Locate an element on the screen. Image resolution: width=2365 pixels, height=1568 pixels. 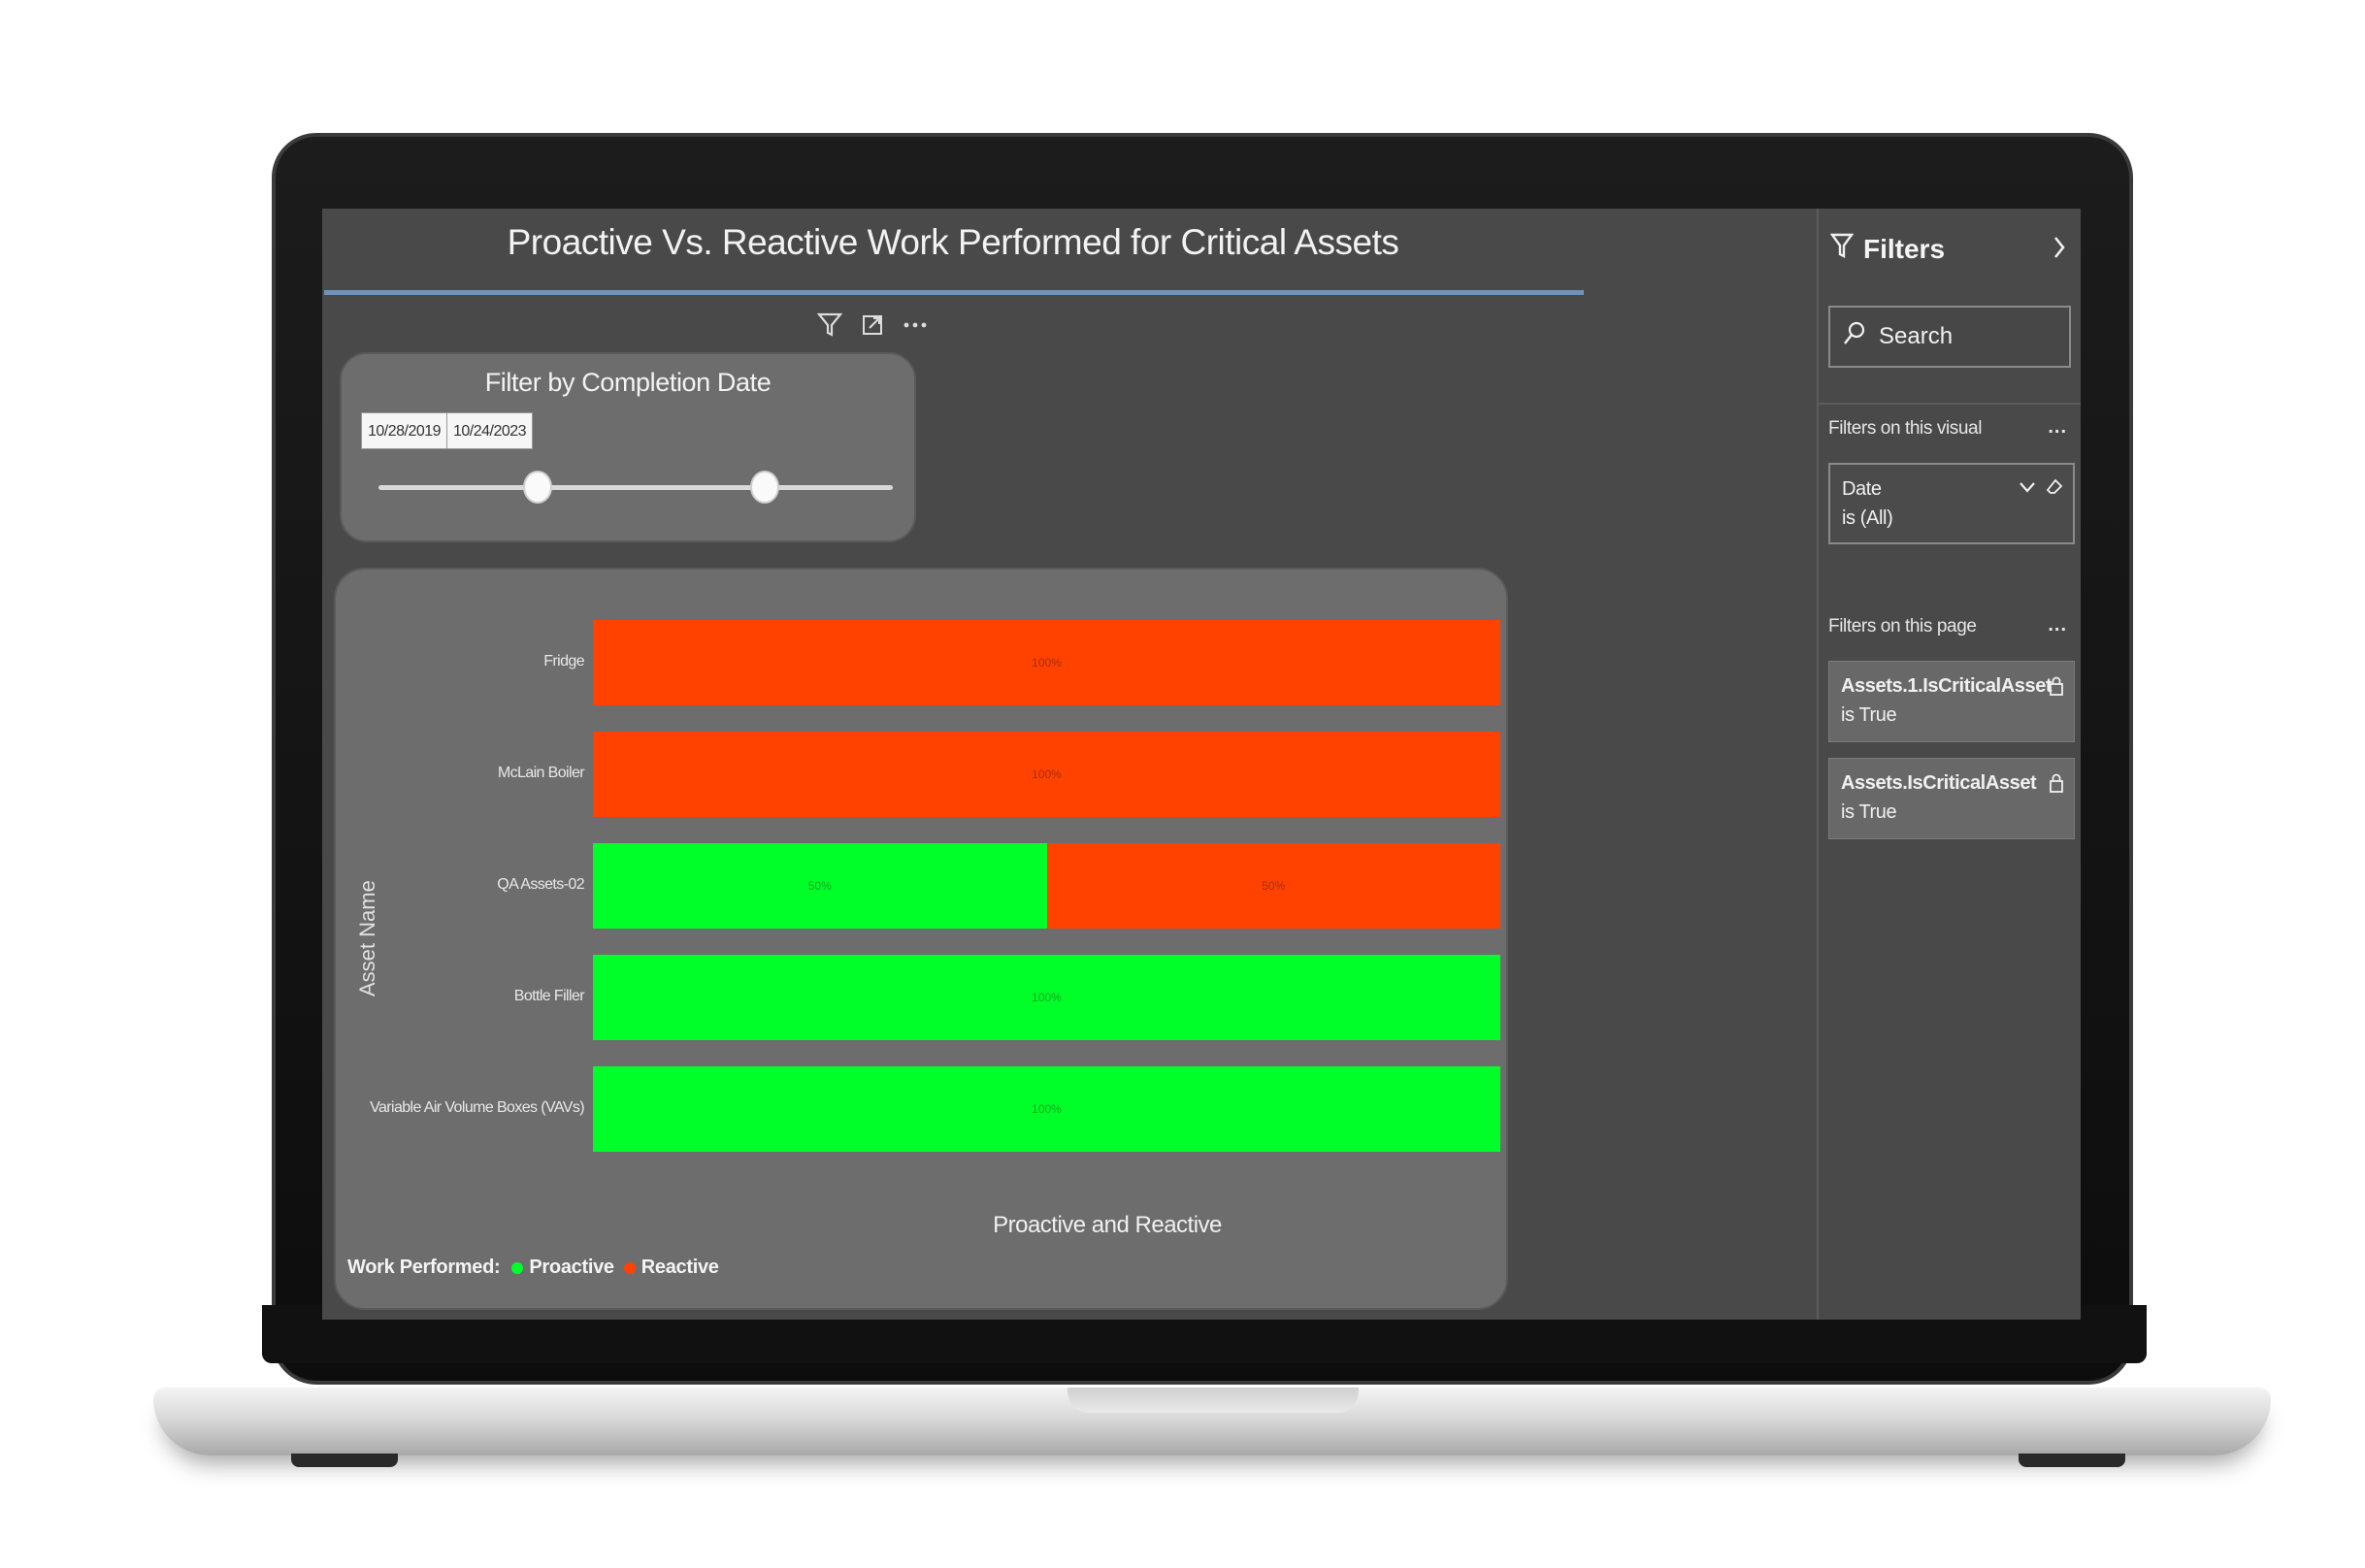
filters-on-visual-title: Filters on this visual is located at coordinates (1905, 428).